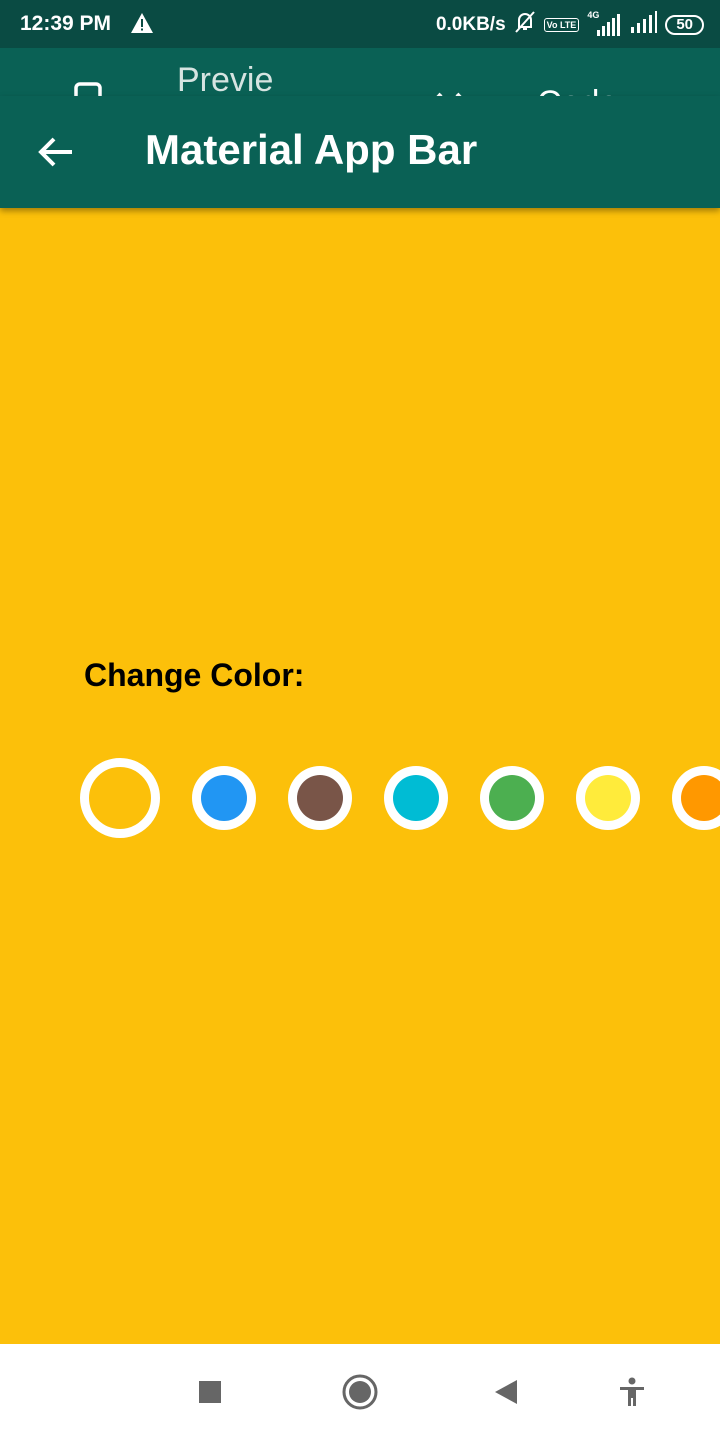  I want to click on signal-4g-icon: 4G, so click(604, 23).